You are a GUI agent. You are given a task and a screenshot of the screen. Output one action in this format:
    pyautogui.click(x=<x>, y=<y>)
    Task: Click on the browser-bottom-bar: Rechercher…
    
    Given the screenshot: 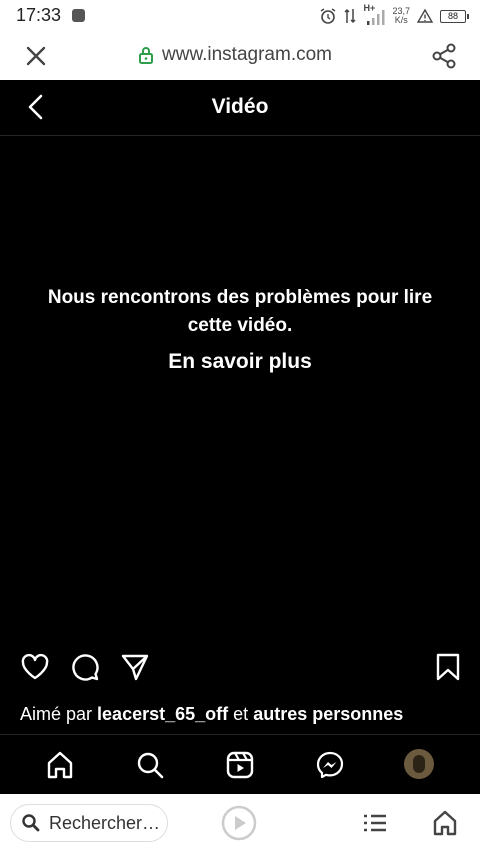 What is the action you would take?
    pyautogui.click(x=240, y=824)
    